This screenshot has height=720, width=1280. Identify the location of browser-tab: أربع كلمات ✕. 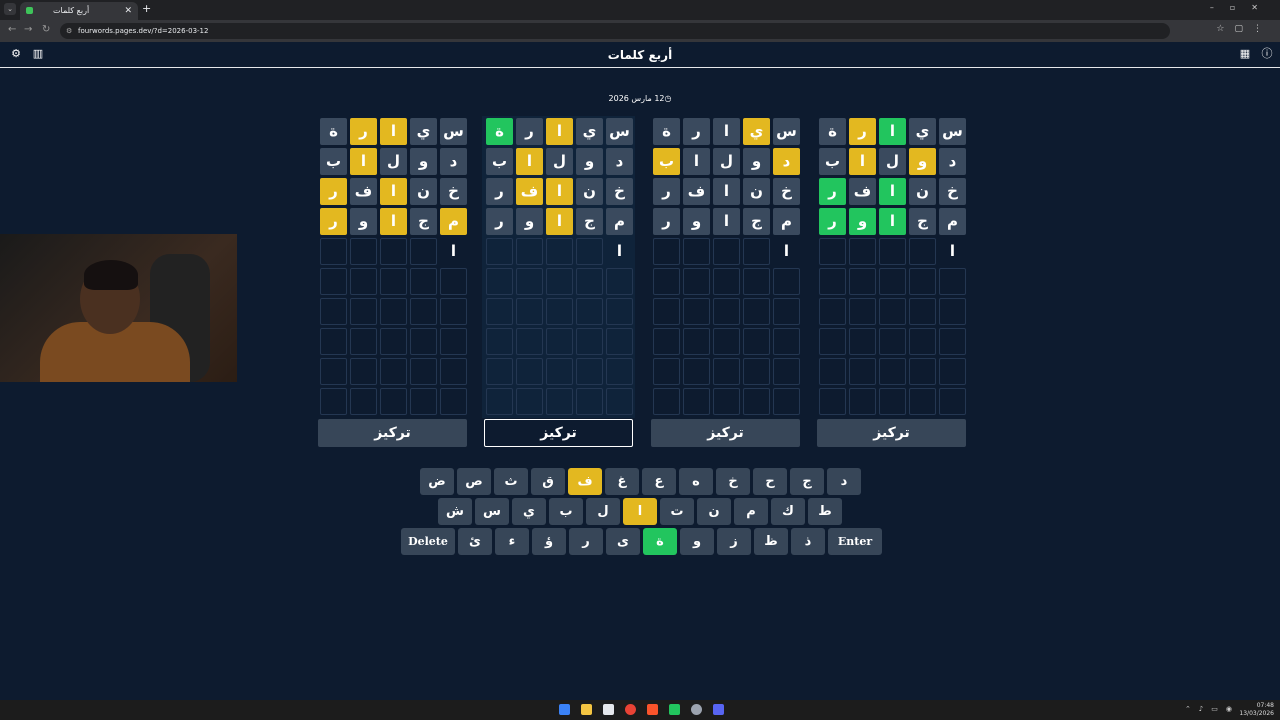
(79, 11).